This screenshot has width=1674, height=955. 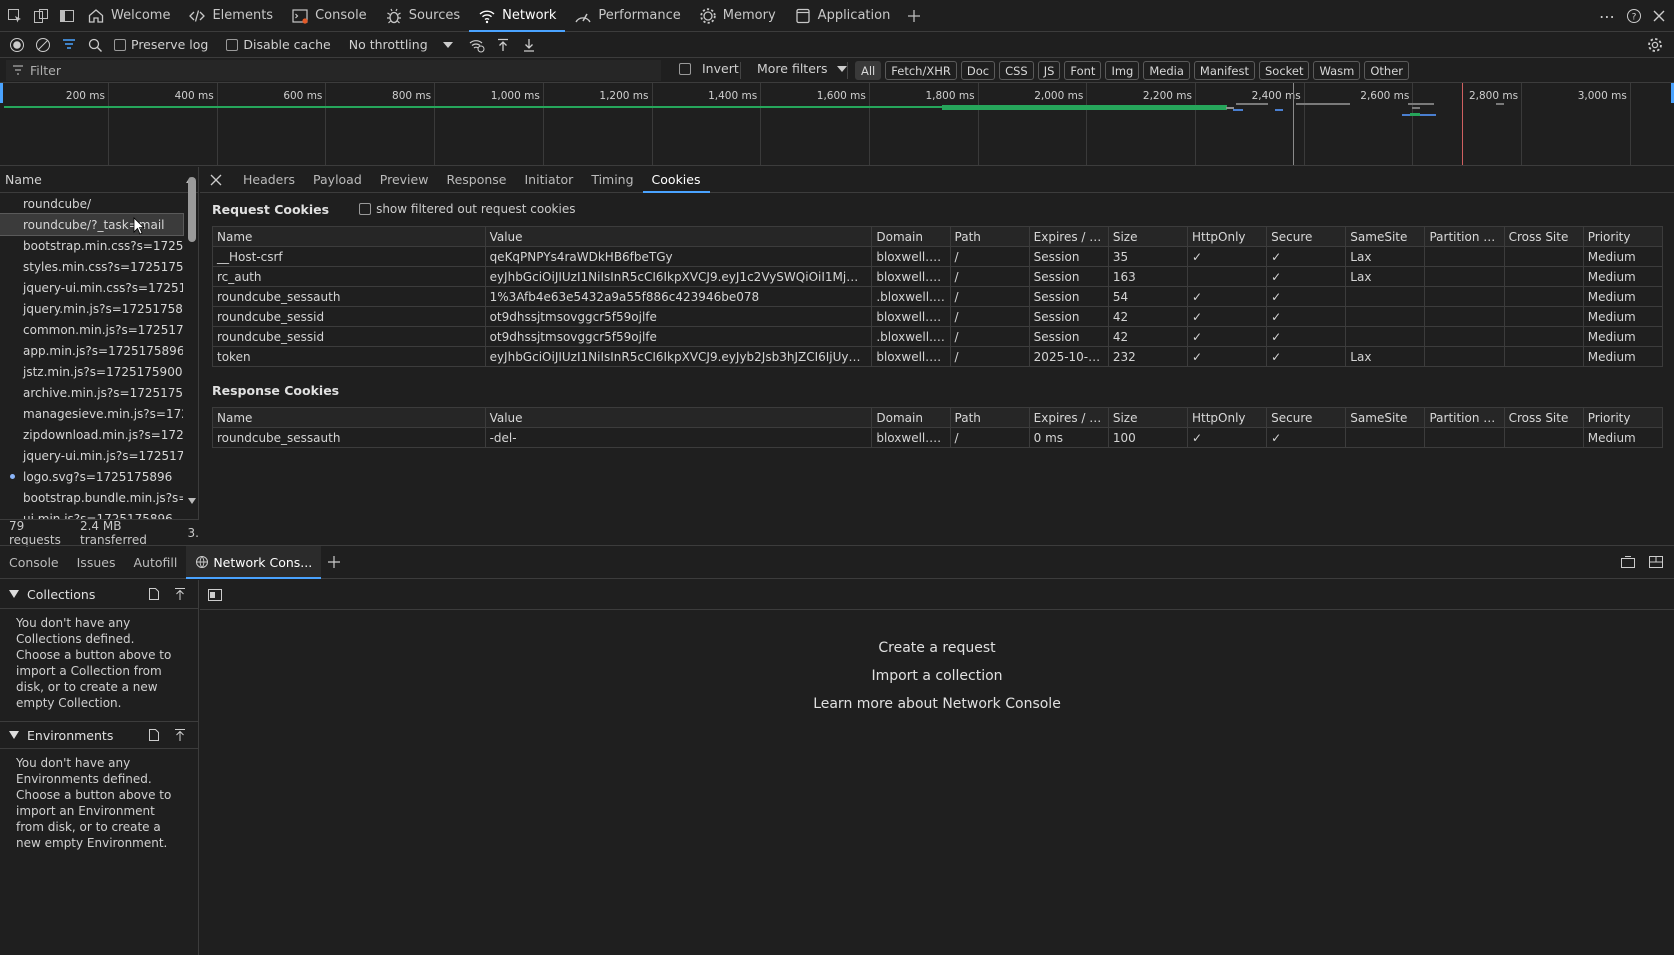 What do you see at coordinates (230, 16) in the screenshot?
I see `tab-elements: Elements` at bounding box center [230, 16].